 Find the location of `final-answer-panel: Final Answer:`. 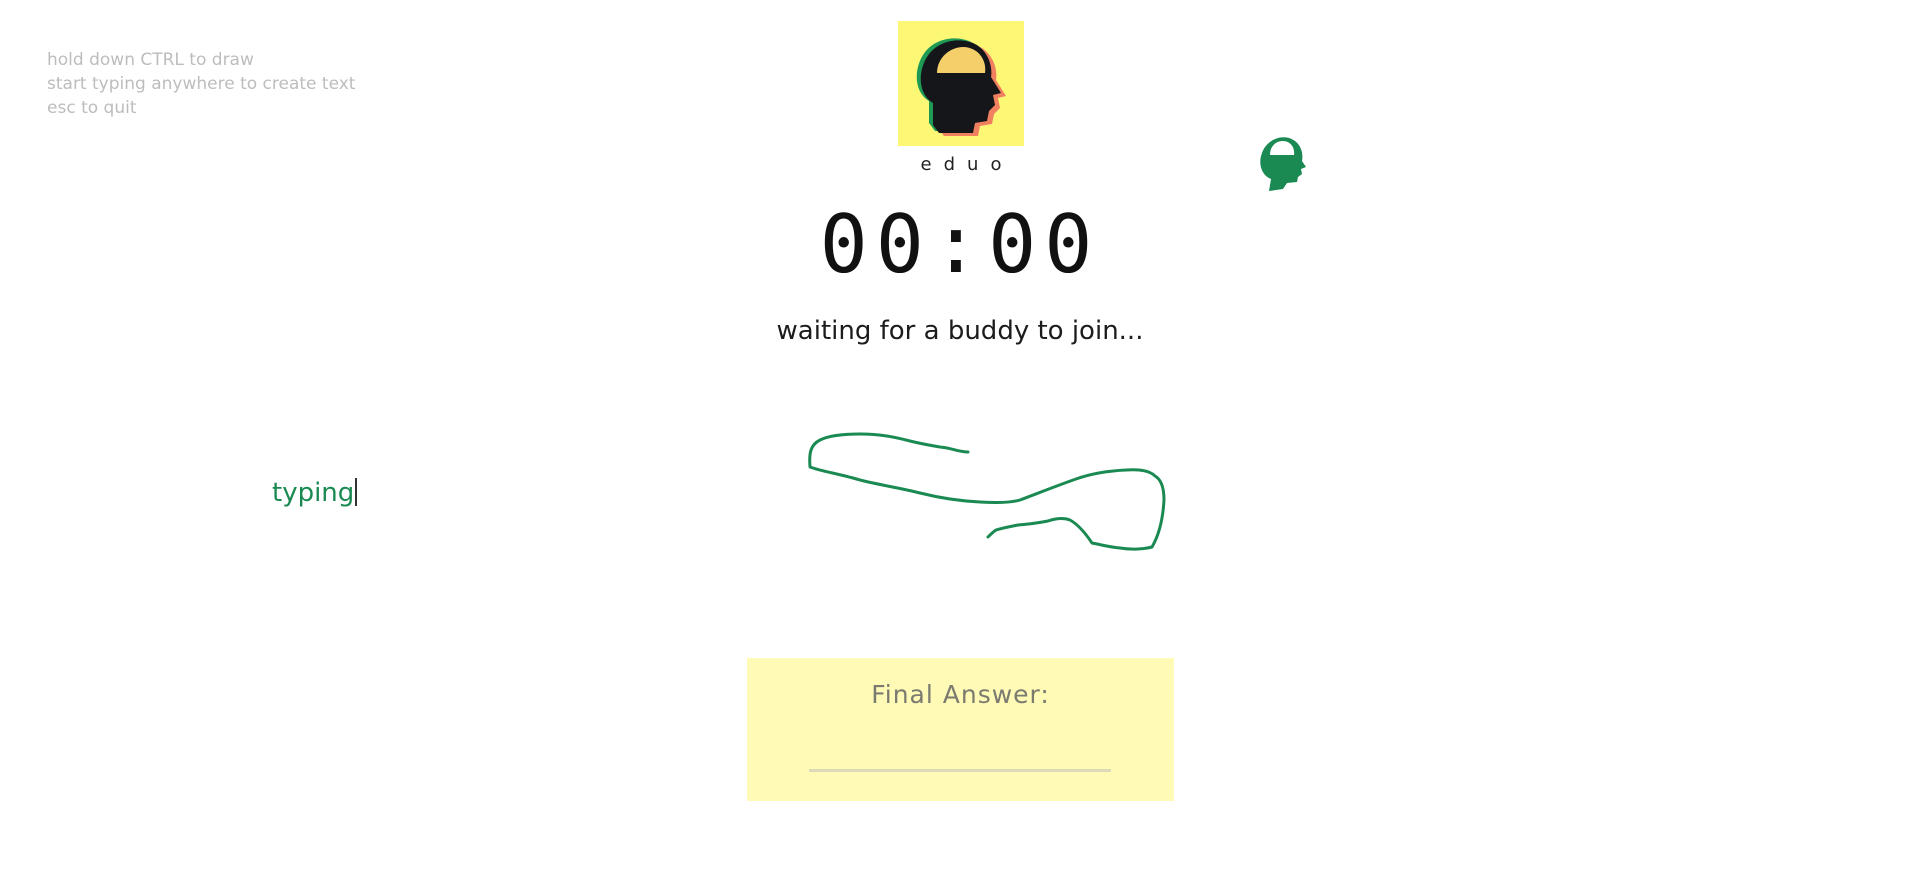

final-answer-panel: Final Answer: is located at coordinates (960, 729).